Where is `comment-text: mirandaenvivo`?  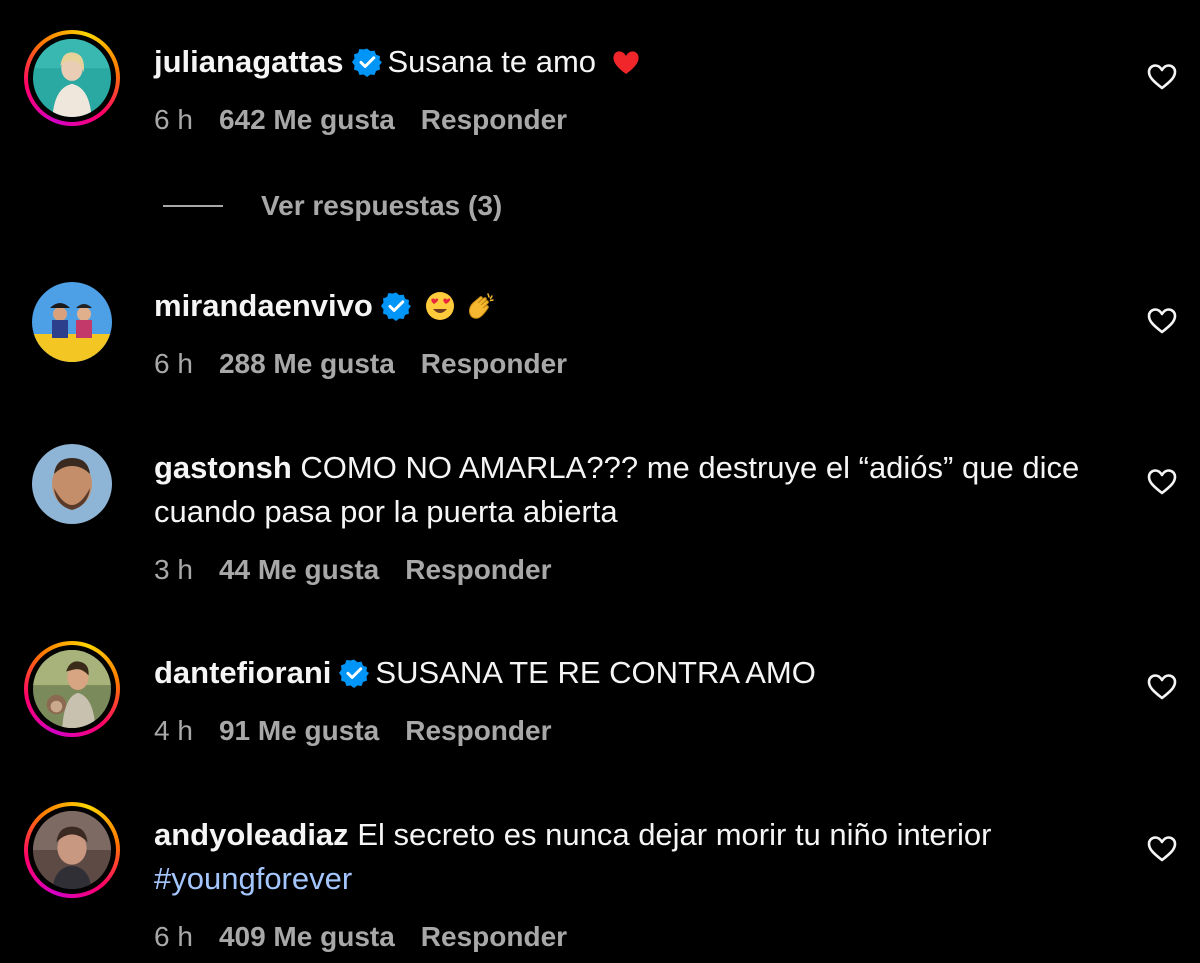
comment-text: mirandaenvivo is located at coordinates (639, 306).